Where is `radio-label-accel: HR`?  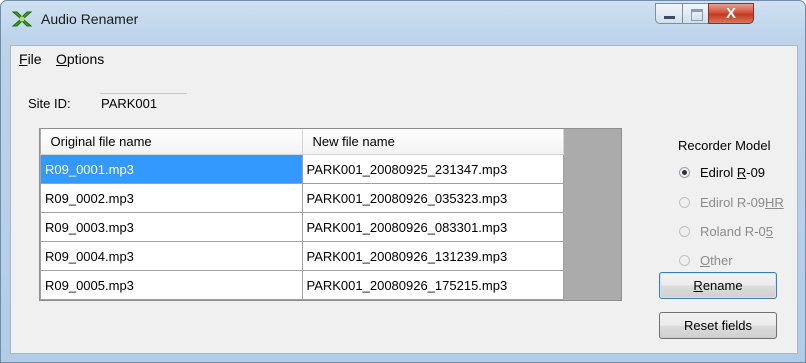
radio-label-accel: HR is located at coordinates (774, 202).